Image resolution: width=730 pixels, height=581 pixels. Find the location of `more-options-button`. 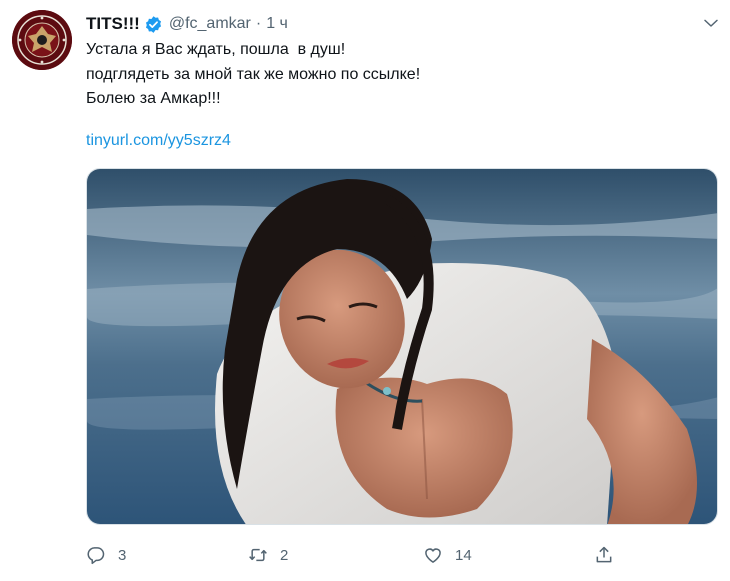

more-options-button is located at coordinates (711, 23).